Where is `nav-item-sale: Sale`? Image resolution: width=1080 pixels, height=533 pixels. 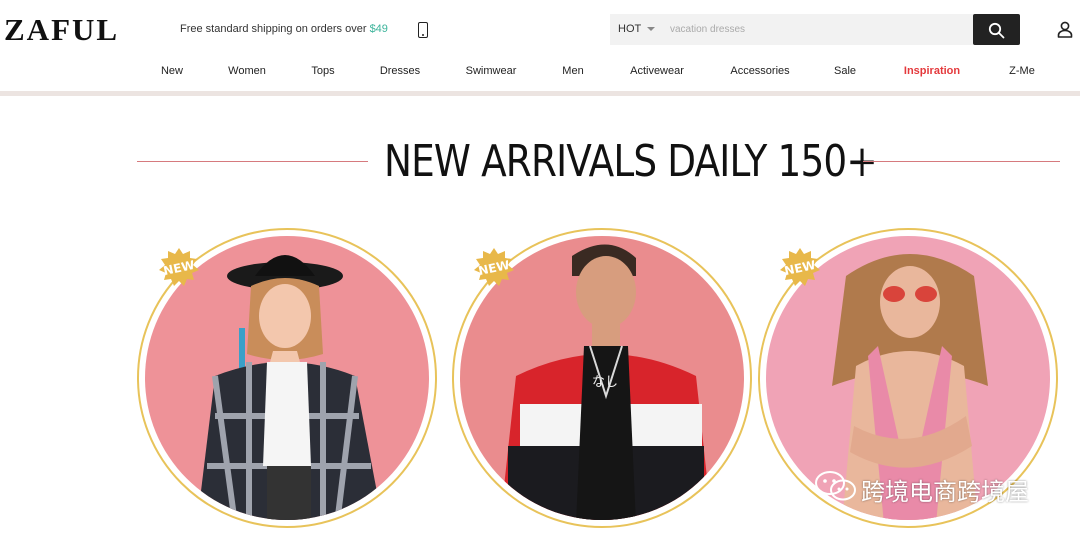
nav-item-sale: Sale is located at coordinates (845, 71).